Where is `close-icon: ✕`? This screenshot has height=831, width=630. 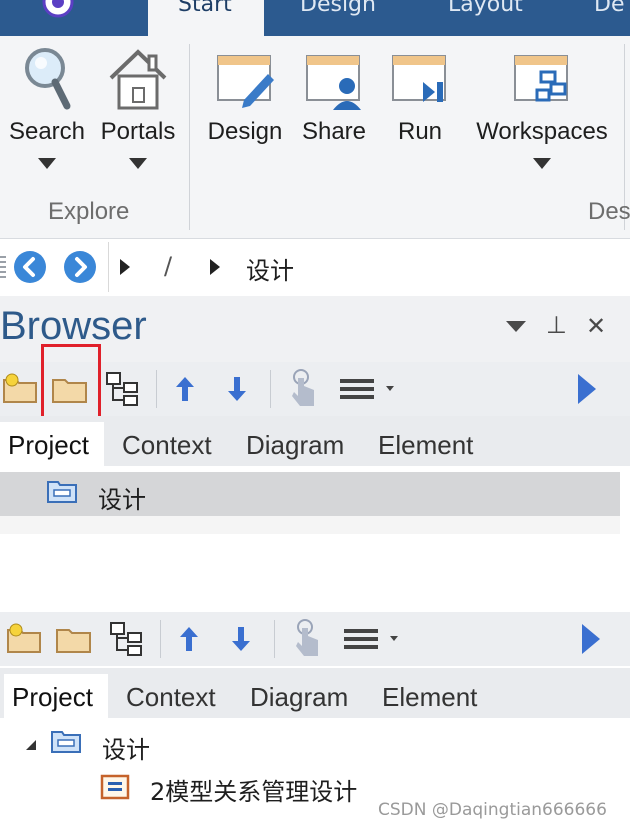
close-icon: ✕ is located at coordinates (596, 326).